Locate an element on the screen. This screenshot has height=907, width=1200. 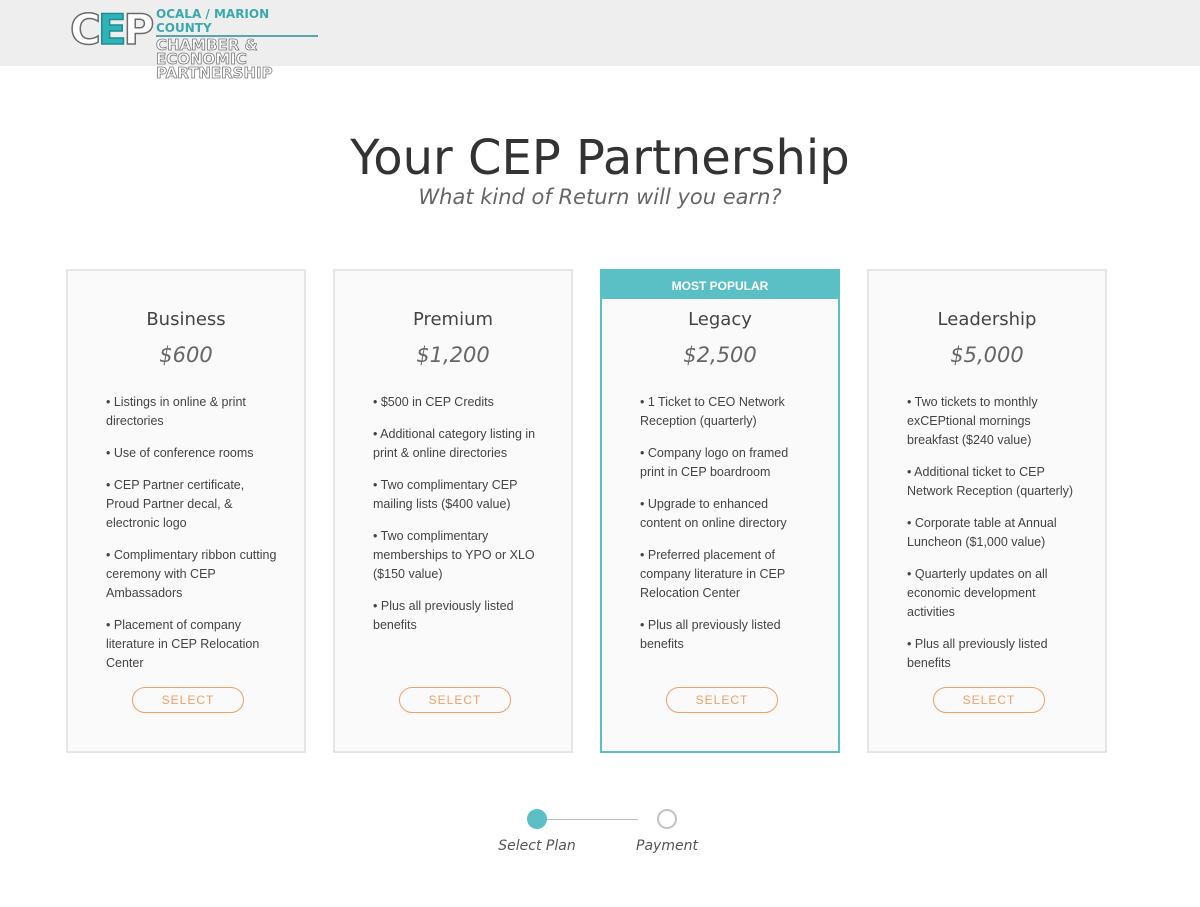
logo-line-partnership: Partnership is located at coordinates (214, 73).